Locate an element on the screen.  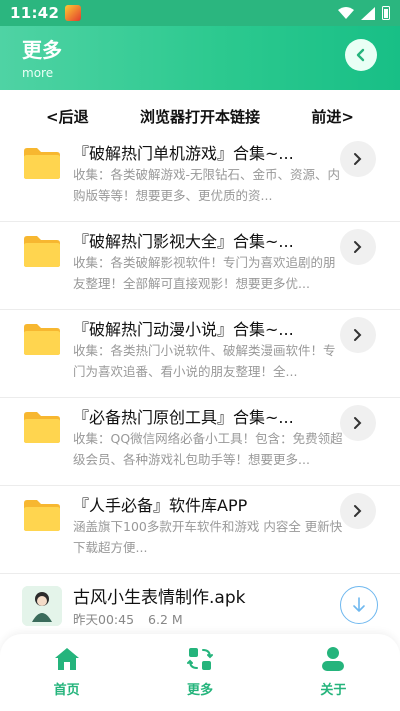
tab-home: 首页 is located at coordinates (66, 672).